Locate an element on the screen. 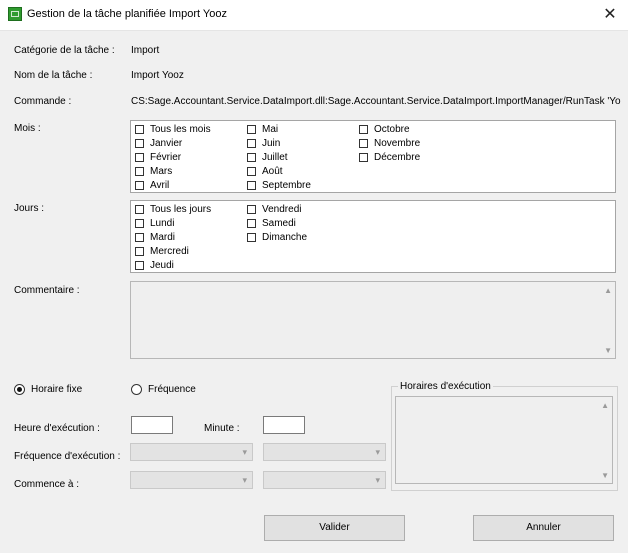  hour-input is located at coordinates (152, 425).